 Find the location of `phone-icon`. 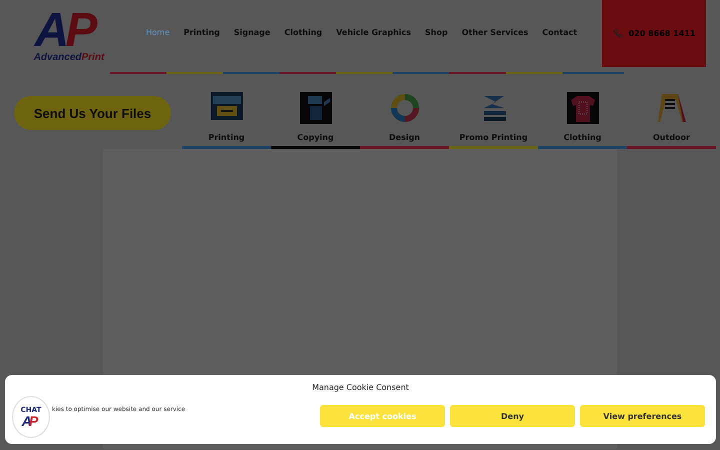

phone-icon is located at coordinates (617, 33).